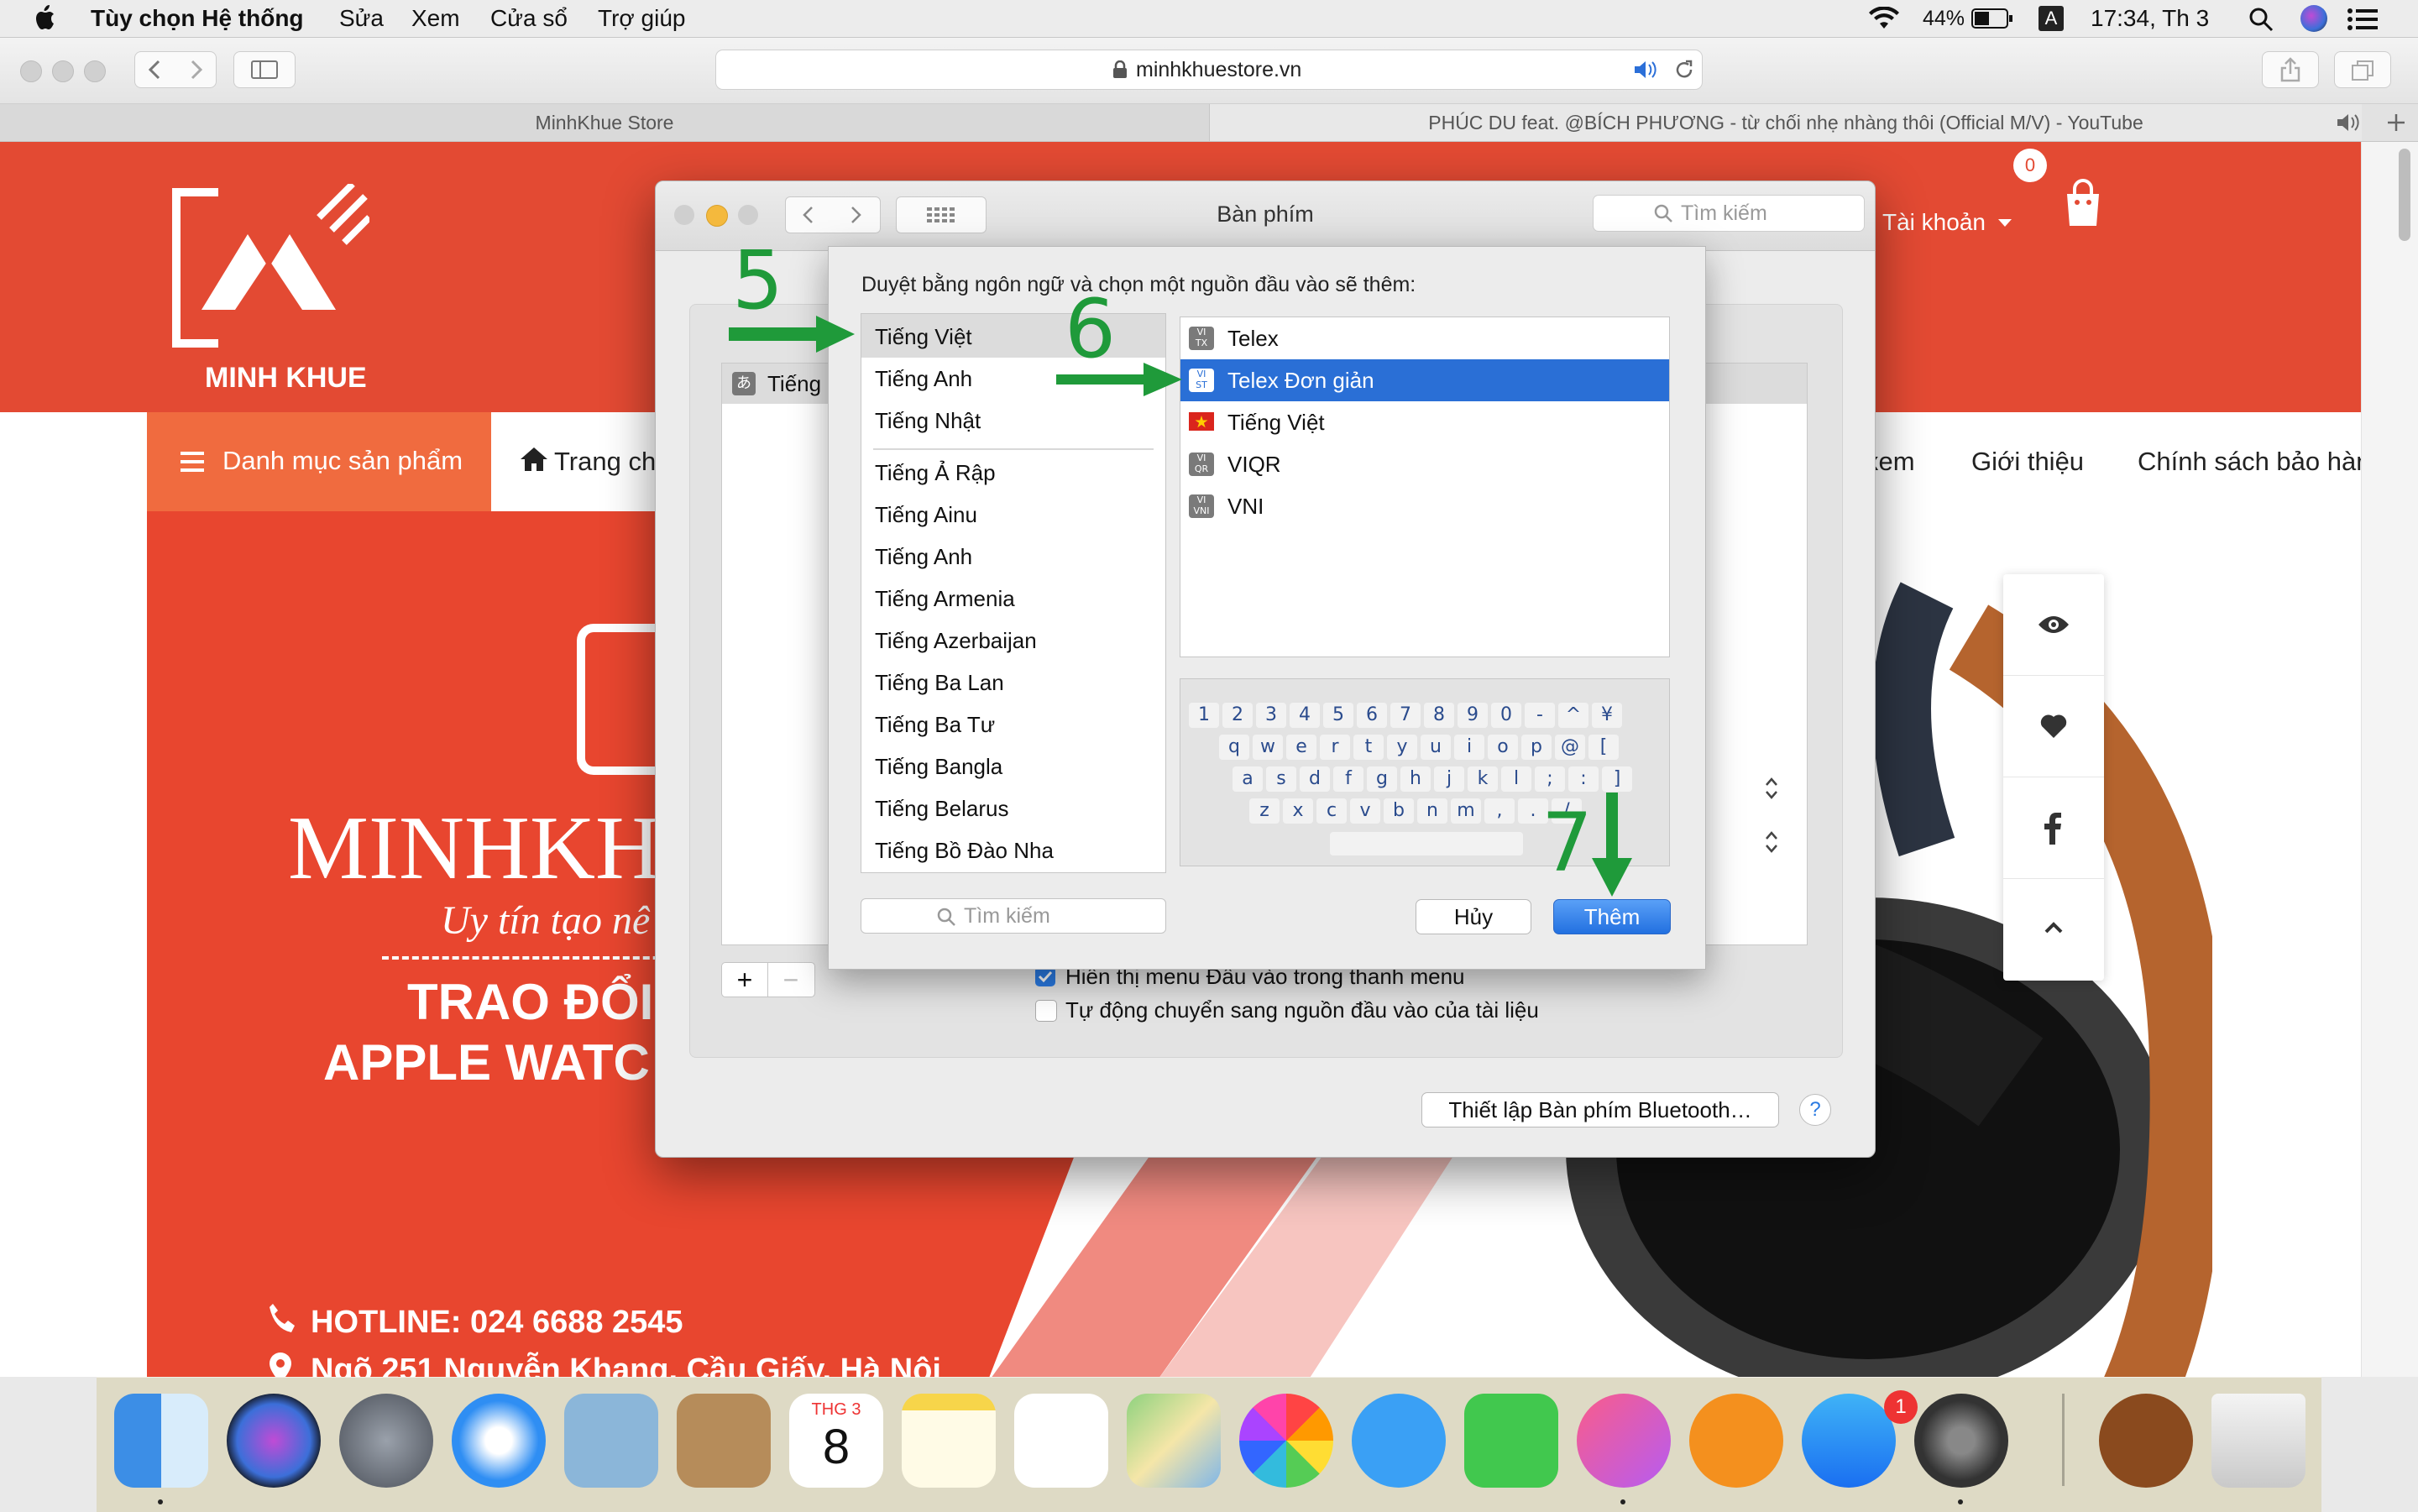 The width and height of the screenshot is (2418, 1512). Describe the element at coordinates (1499, 811) in the screenshot. I see `keyboard-key: ,` at that location.